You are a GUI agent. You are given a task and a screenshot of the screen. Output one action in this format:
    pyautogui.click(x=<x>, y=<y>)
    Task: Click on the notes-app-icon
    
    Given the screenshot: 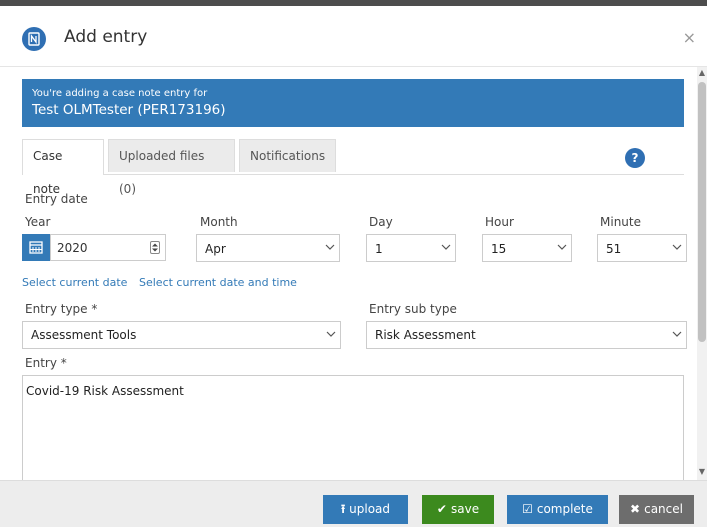 What is the action you would take?
    pyautogui.click(x=34, y=39)
    